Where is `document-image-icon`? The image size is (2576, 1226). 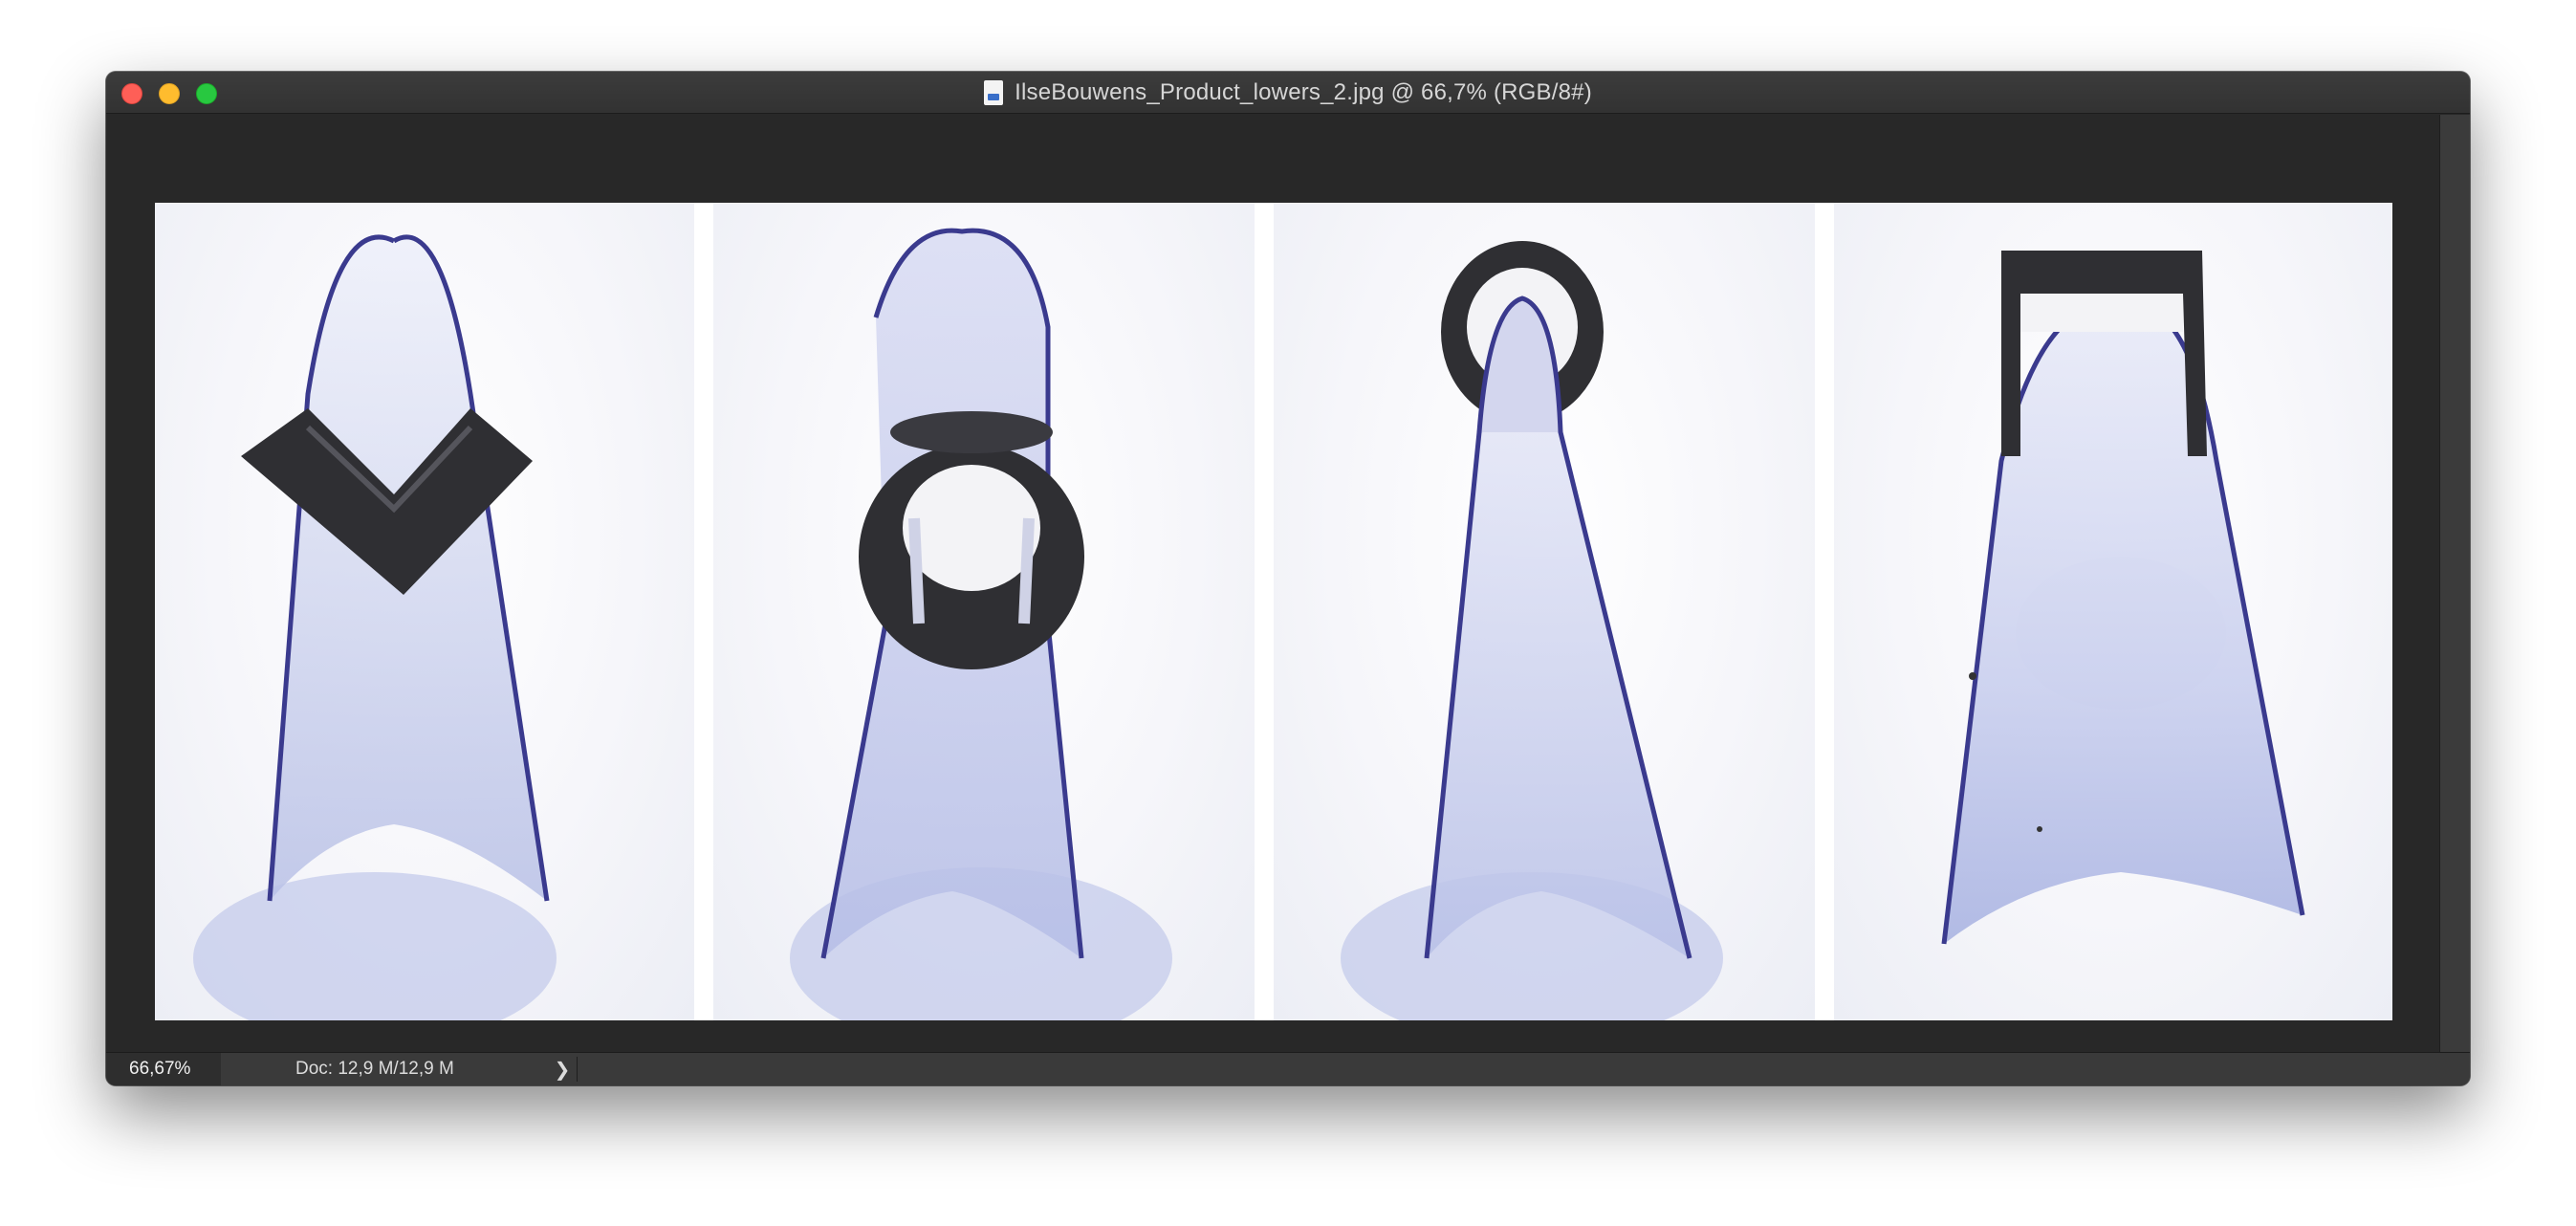 document-image-icon is located at coordinates (994, 92).